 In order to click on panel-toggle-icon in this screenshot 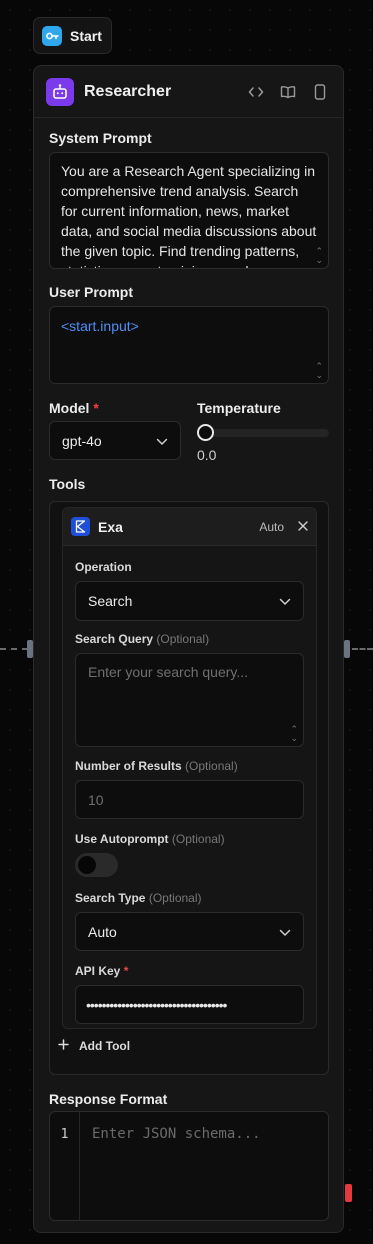, I will do `click(320, 92)`.